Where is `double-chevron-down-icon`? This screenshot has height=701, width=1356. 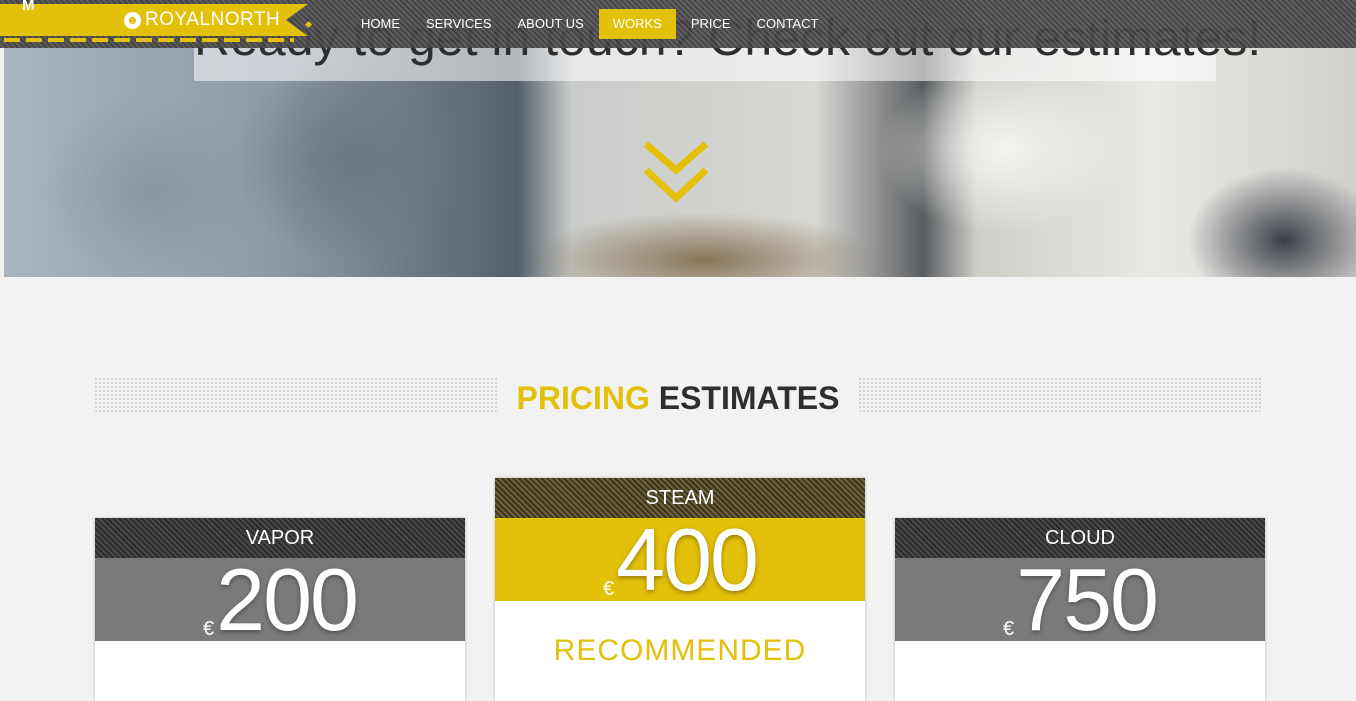 double-chevron-down-icon is located at coordinates (676, 175).